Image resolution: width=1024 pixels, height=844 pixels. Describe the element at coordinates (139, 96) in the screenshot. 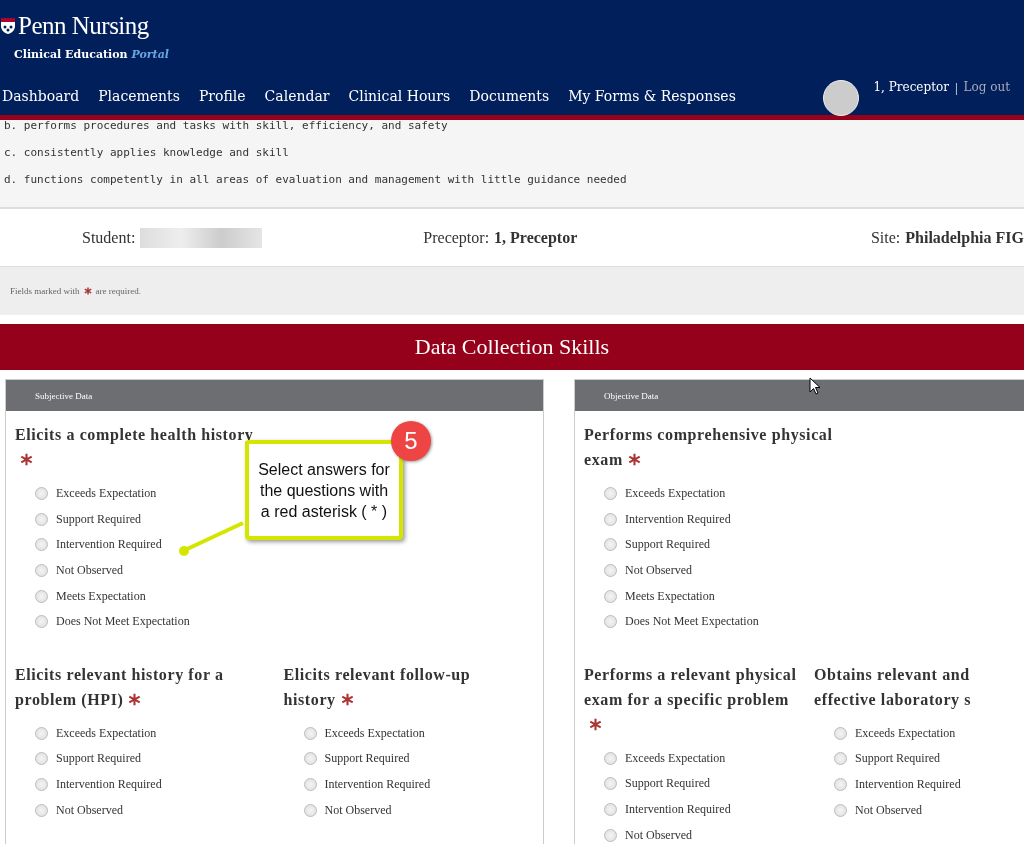

I see `nav-link: Placements` at that location.